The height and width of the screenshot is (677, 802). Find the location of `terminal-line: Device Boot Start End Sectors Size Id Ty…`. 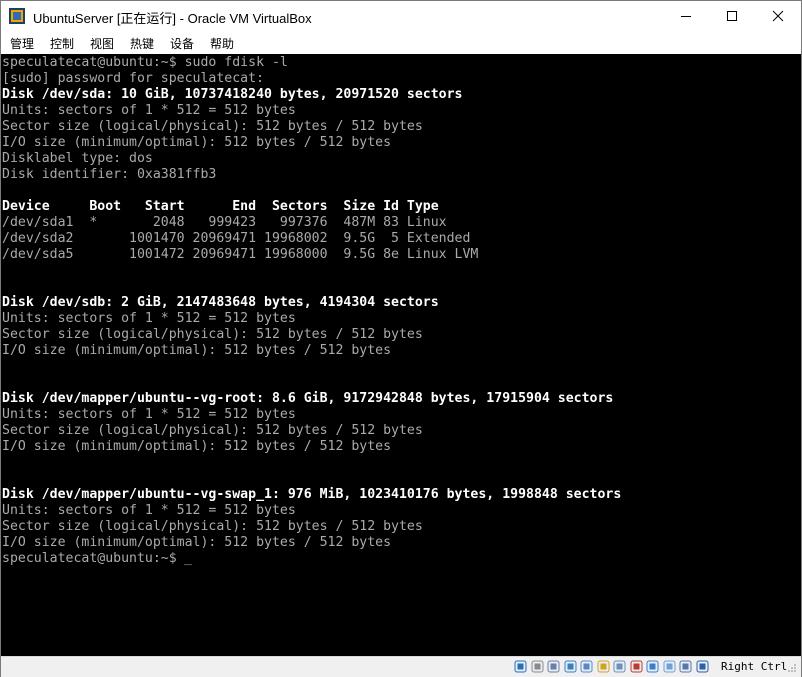

terminal-line: Device Boot Start End Sectors Size Id Ty… is located at coordinates (220, 206).